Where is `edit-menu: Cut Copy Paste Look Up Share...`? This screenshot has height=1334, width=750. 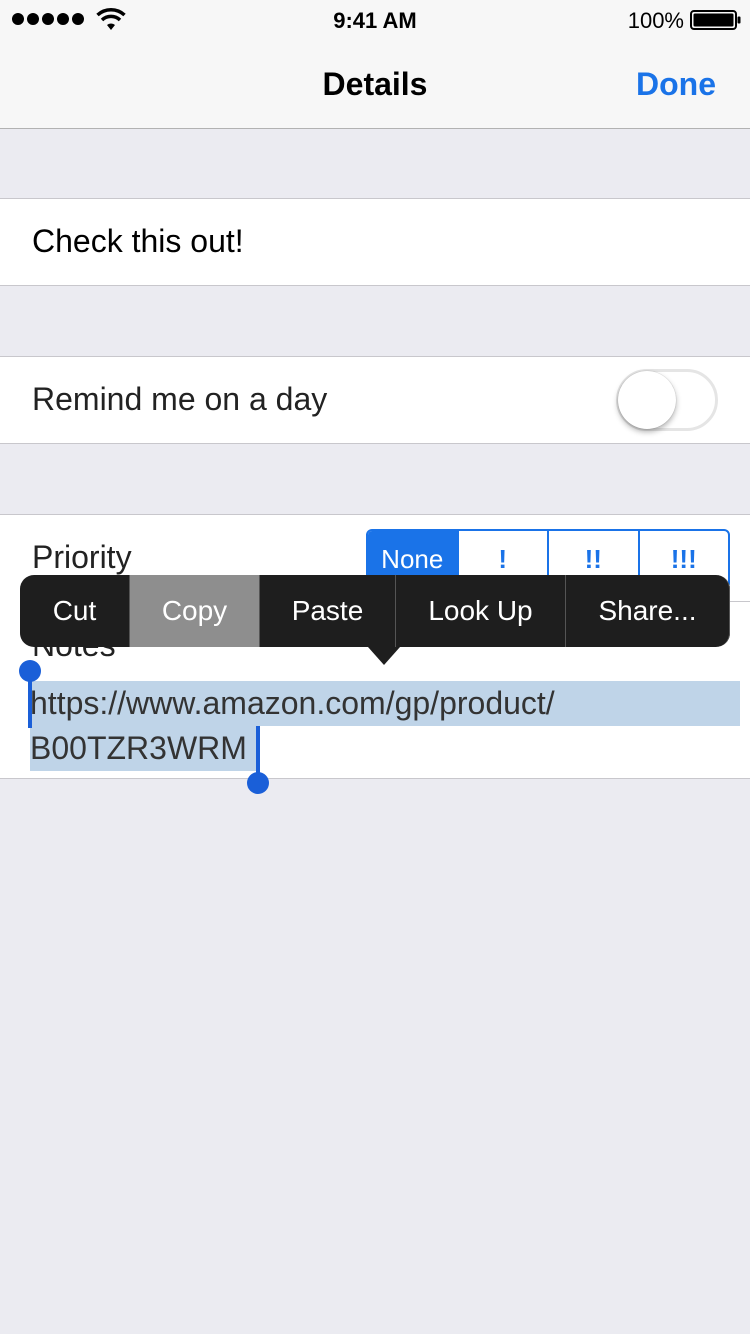
edit-menu: Cut Copy Paste Look Up Share... is located at coordinates (375, 620).